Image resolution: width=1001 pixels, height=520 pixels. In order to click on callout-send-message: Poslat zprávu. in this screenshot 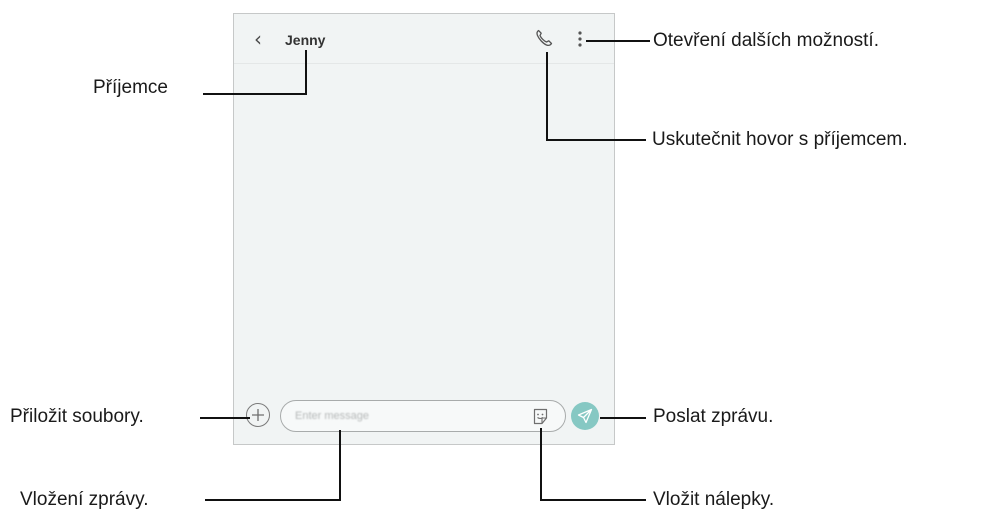, I will do `click(713, 416)`.